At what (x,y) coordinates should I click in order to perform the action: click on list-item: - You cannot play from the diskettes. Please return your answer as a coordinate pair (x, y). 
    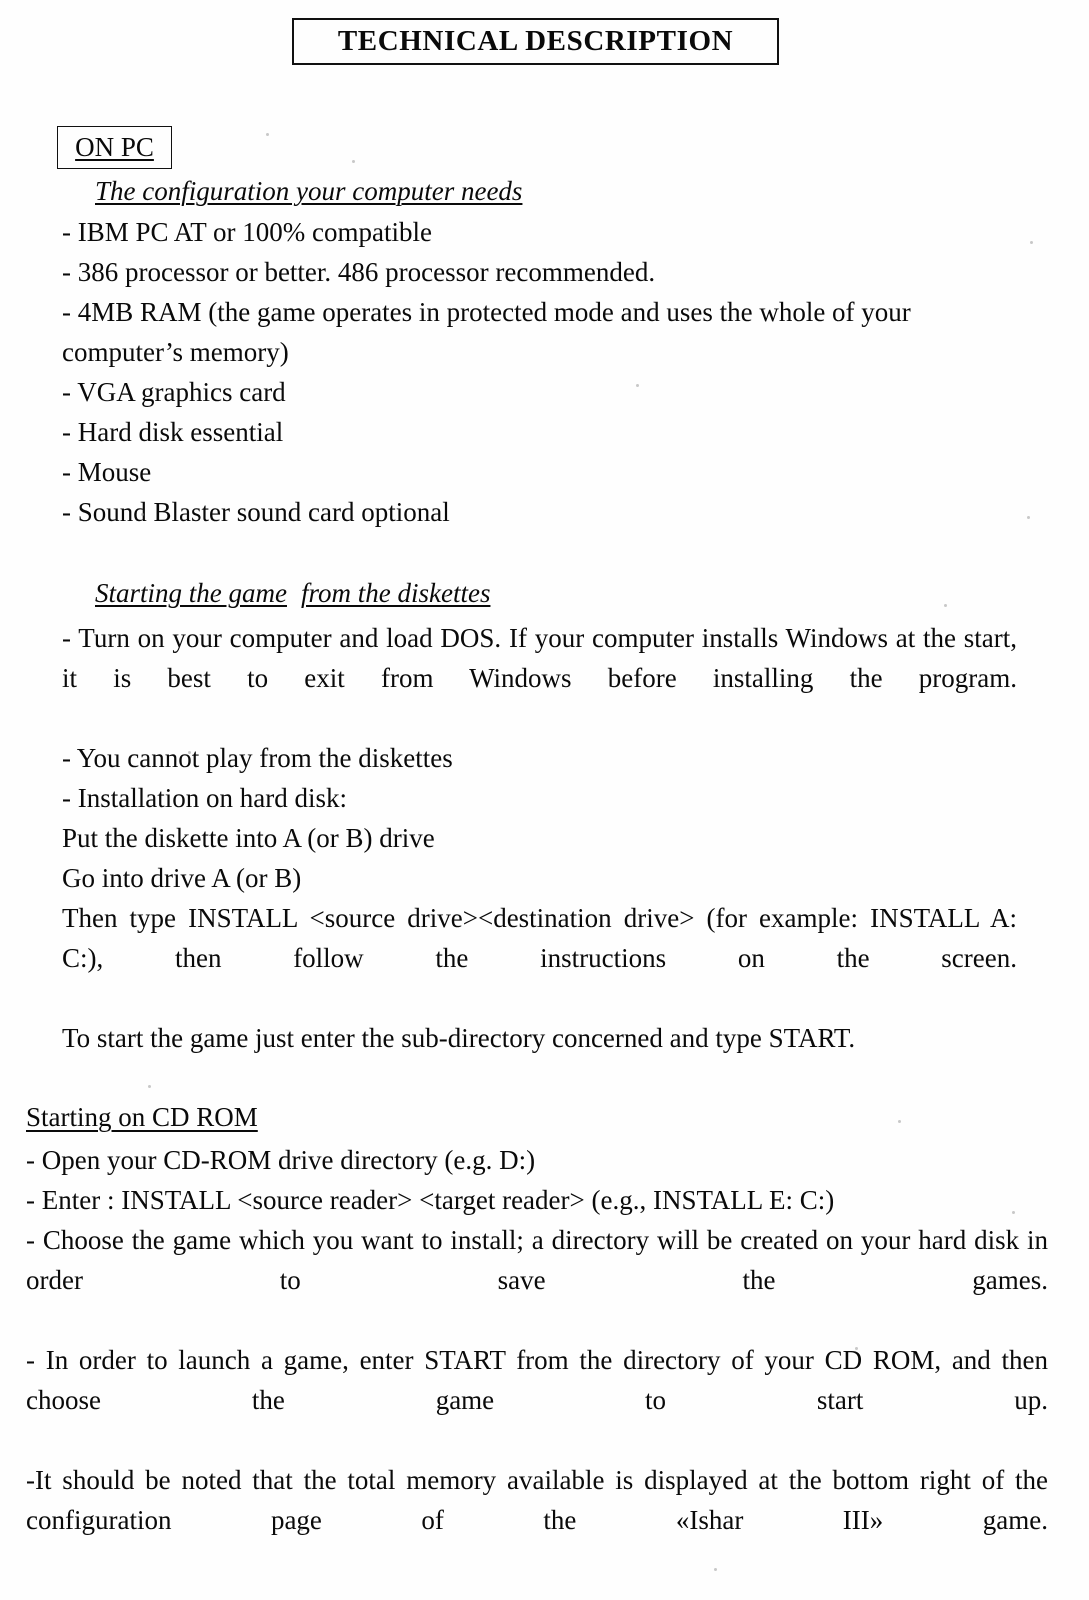
    Looking at the image, I should click on (257, 758).